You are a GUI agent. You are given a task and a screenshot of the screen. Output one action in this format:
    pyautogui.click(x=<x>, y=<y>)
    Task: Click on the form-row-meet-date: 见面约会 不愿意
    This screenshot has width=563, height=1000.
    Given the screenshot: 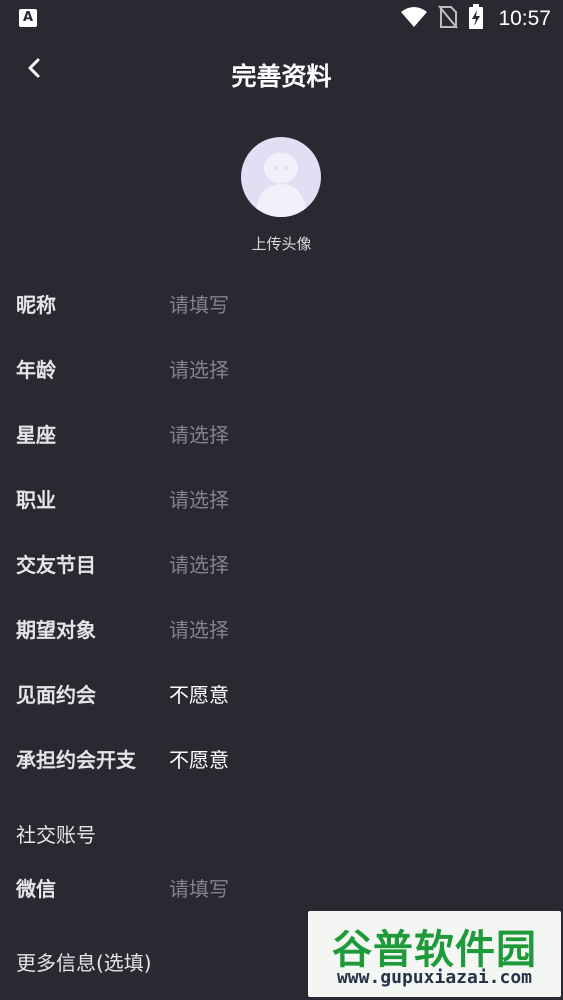 What is the action you would take?
    pyautogui.click(x=281, y=692)
    